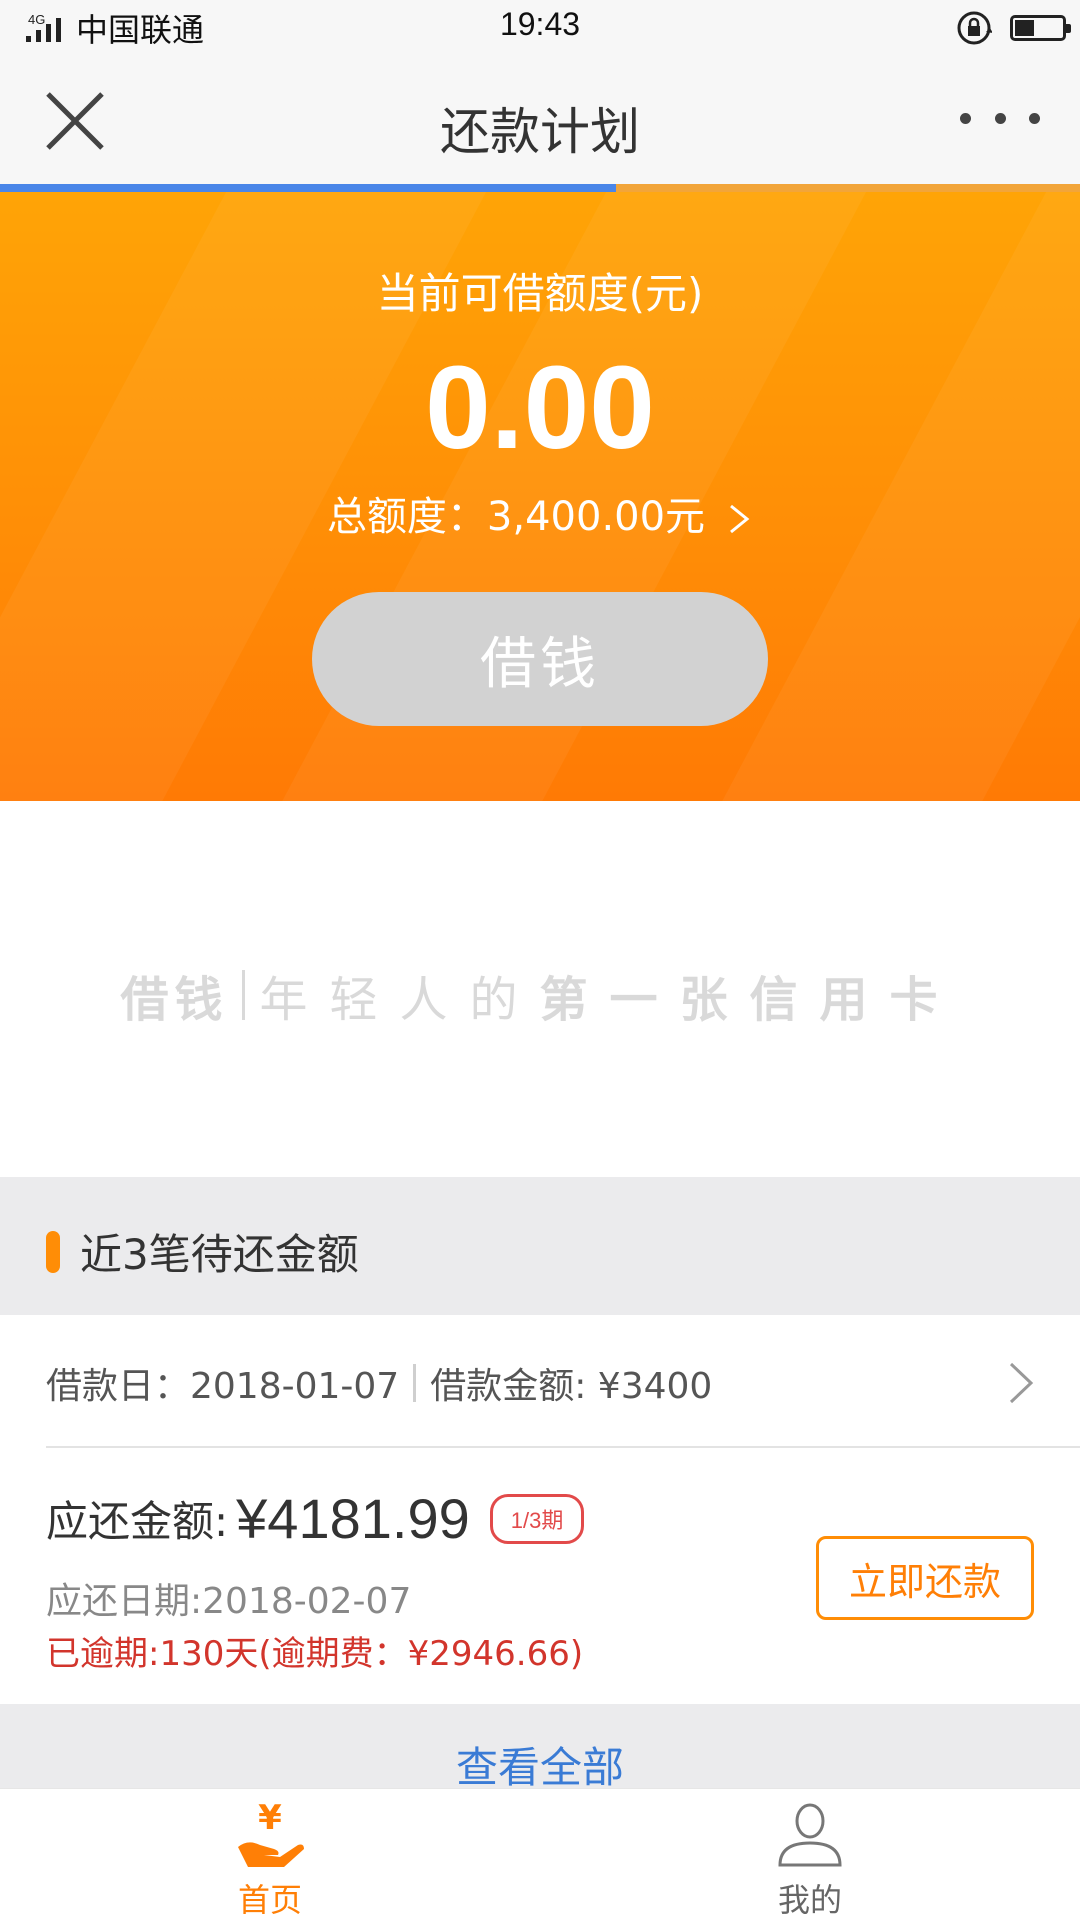 The height and width of the screenshot is (1920, 1080). I want to click on loan-divider, so click(415, 1383).